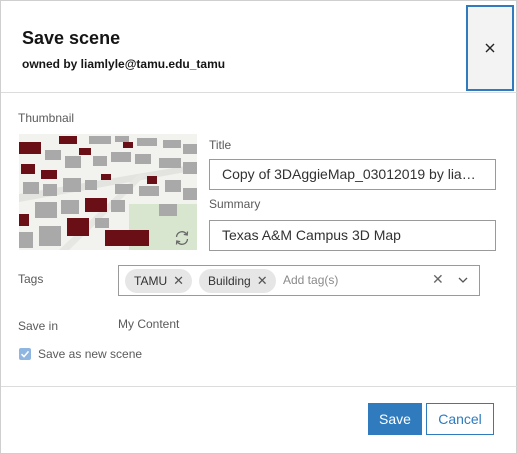 This screenshot has height=454, width=517. Describe the element at coordinates (463, 280) in the screenshot. I see `chevron-down-icon` at that location.